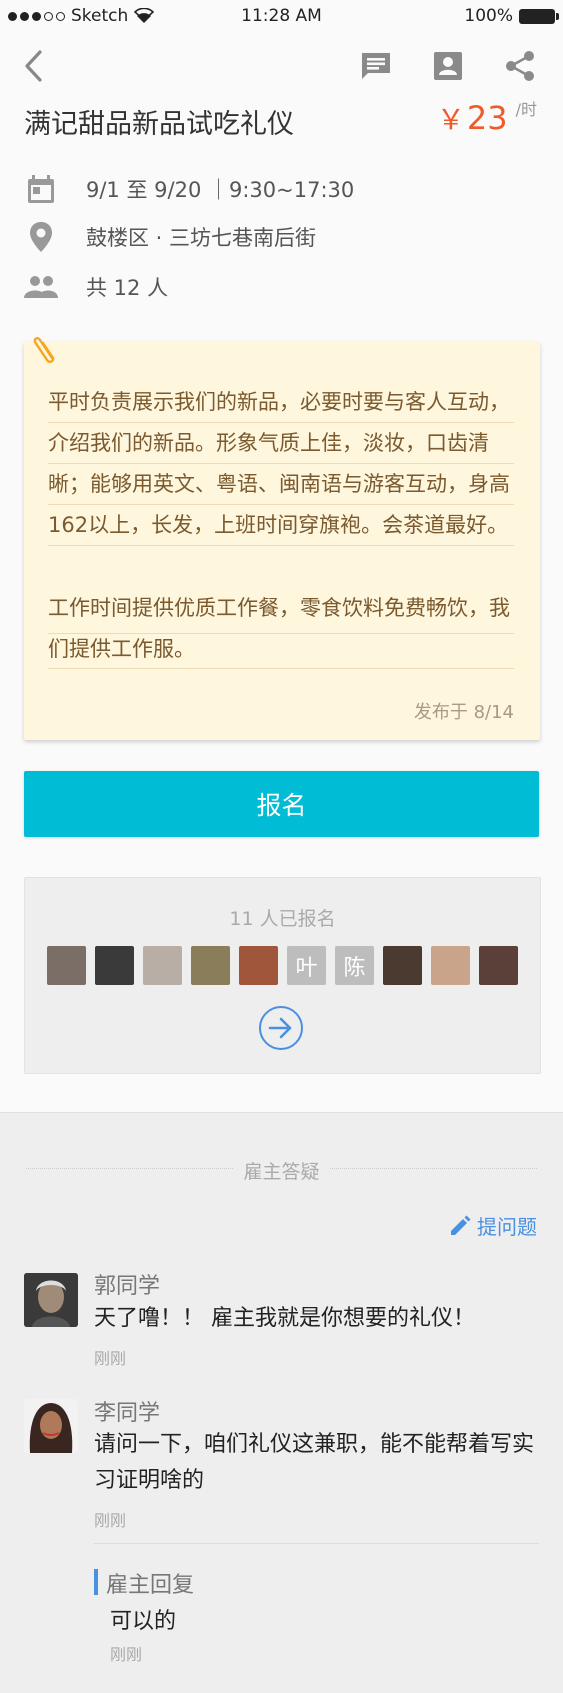 This screenshot has width=563, height=1693. Describe the element at coordinates (488, 16) in the screenshot. I see `battery-percent: 100%` at that location.